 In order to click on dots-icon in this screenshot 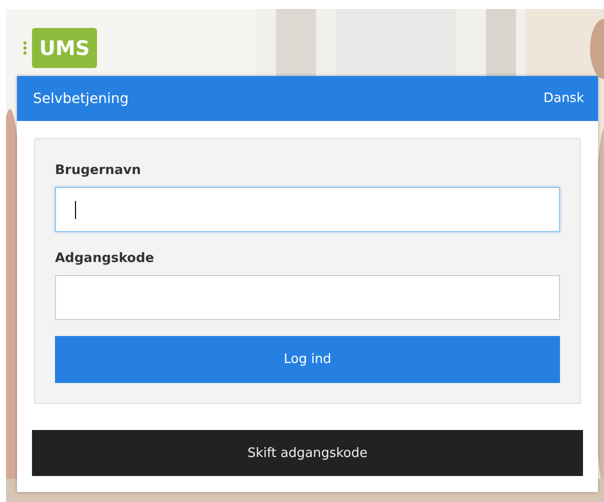, I will do `click(25, 48)`.